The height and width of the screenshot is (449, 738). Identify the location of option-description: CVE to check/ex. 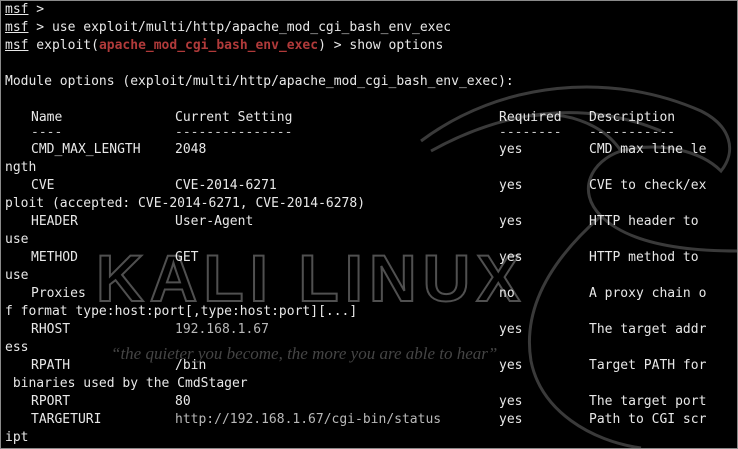
(648, 185).